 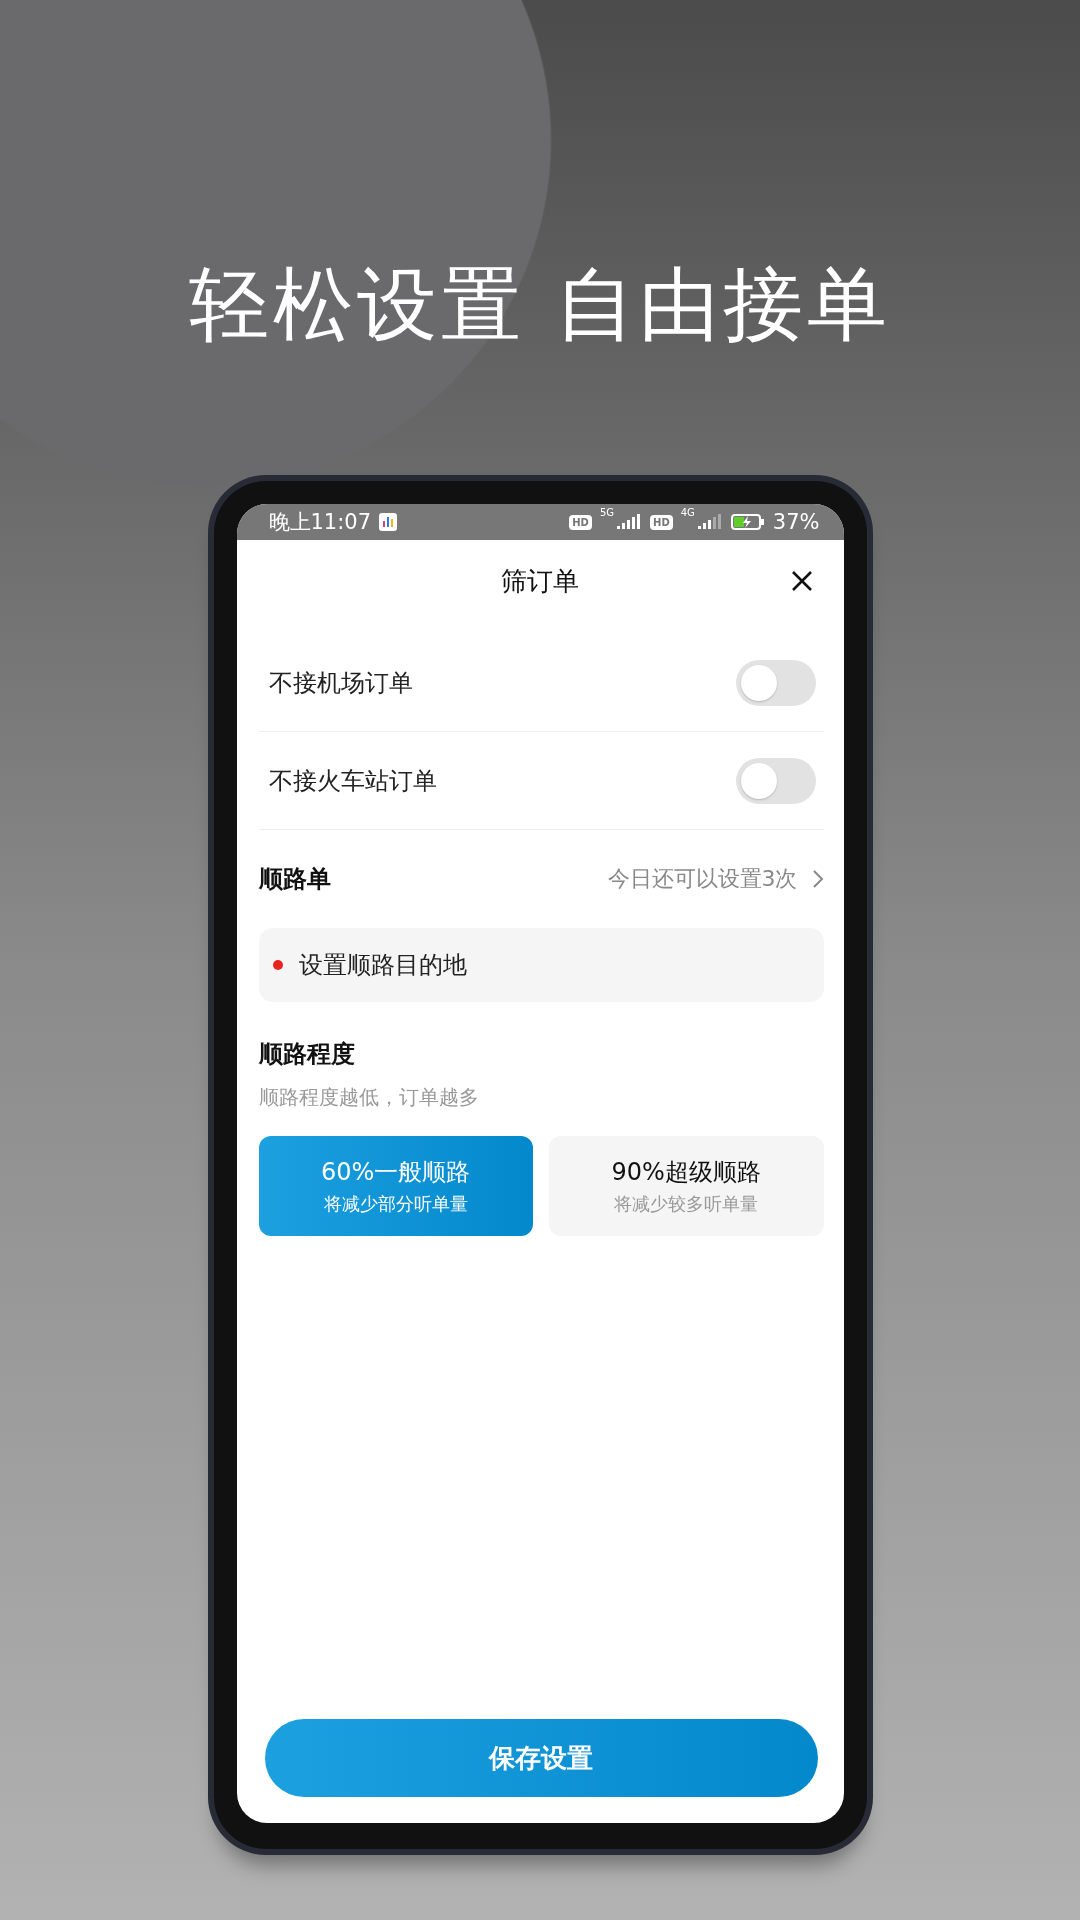 I want to click on option-card: 60%一般顺路 将减少部分听单量, so click(x=395, y=1186).